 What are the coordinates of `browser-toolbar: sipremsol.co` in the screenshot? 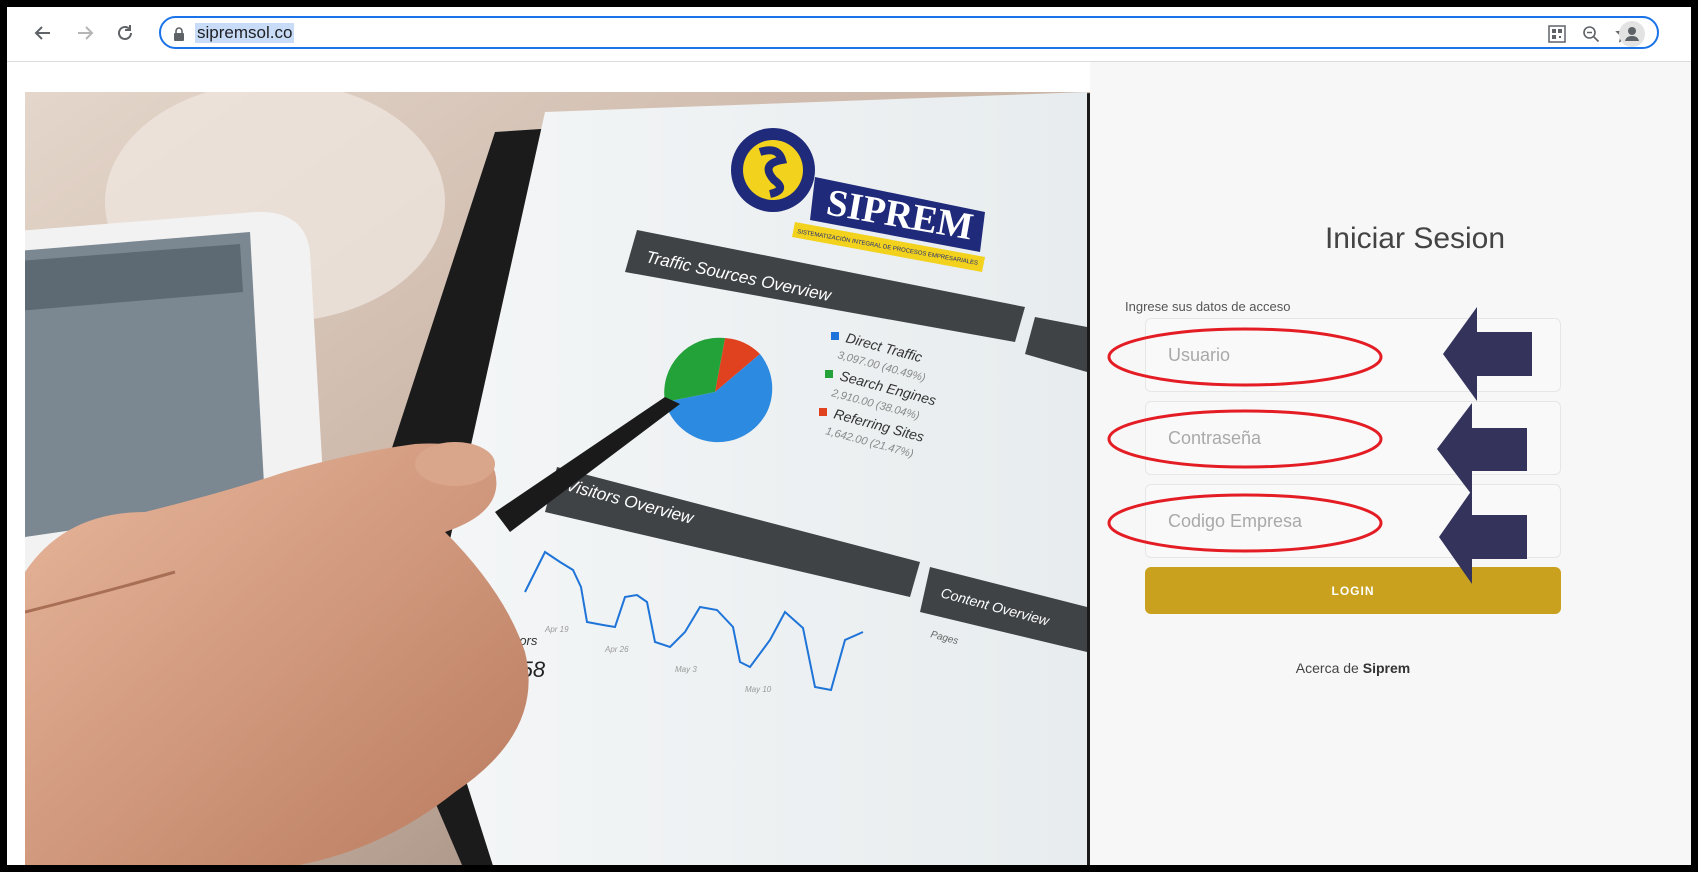 It's located at (849, 34).